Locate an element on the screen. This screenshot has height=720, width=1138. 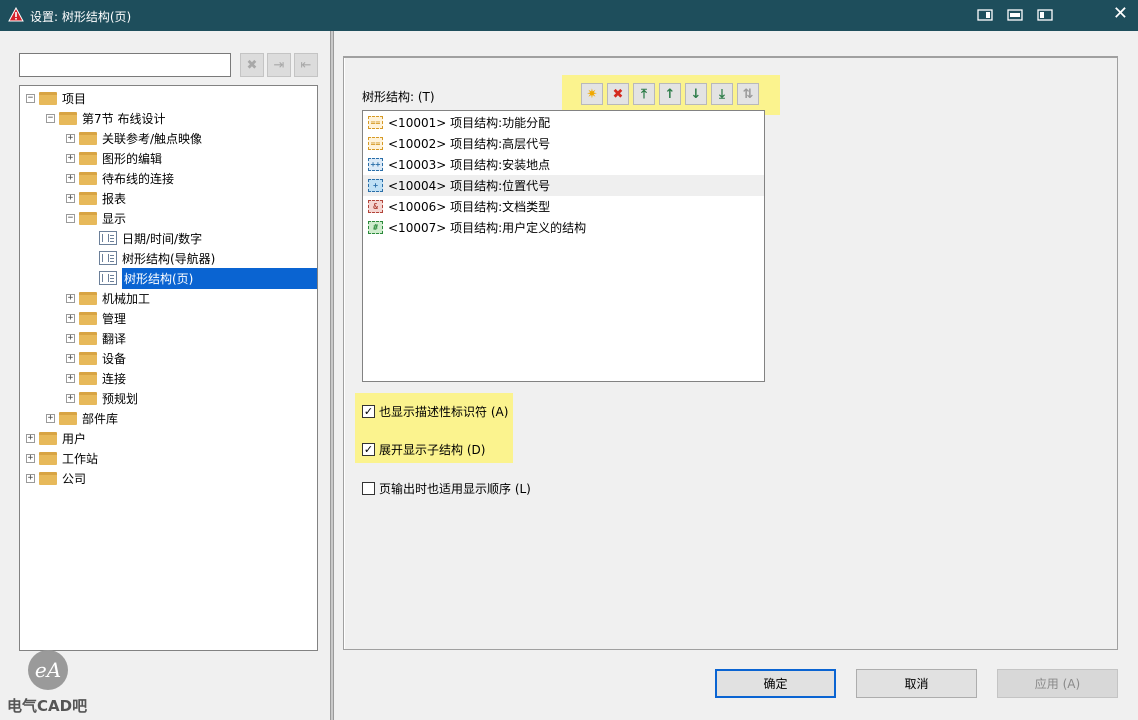
list-item: == <10001> 项目结构:功能分配 is located at coordinates (563, 122).